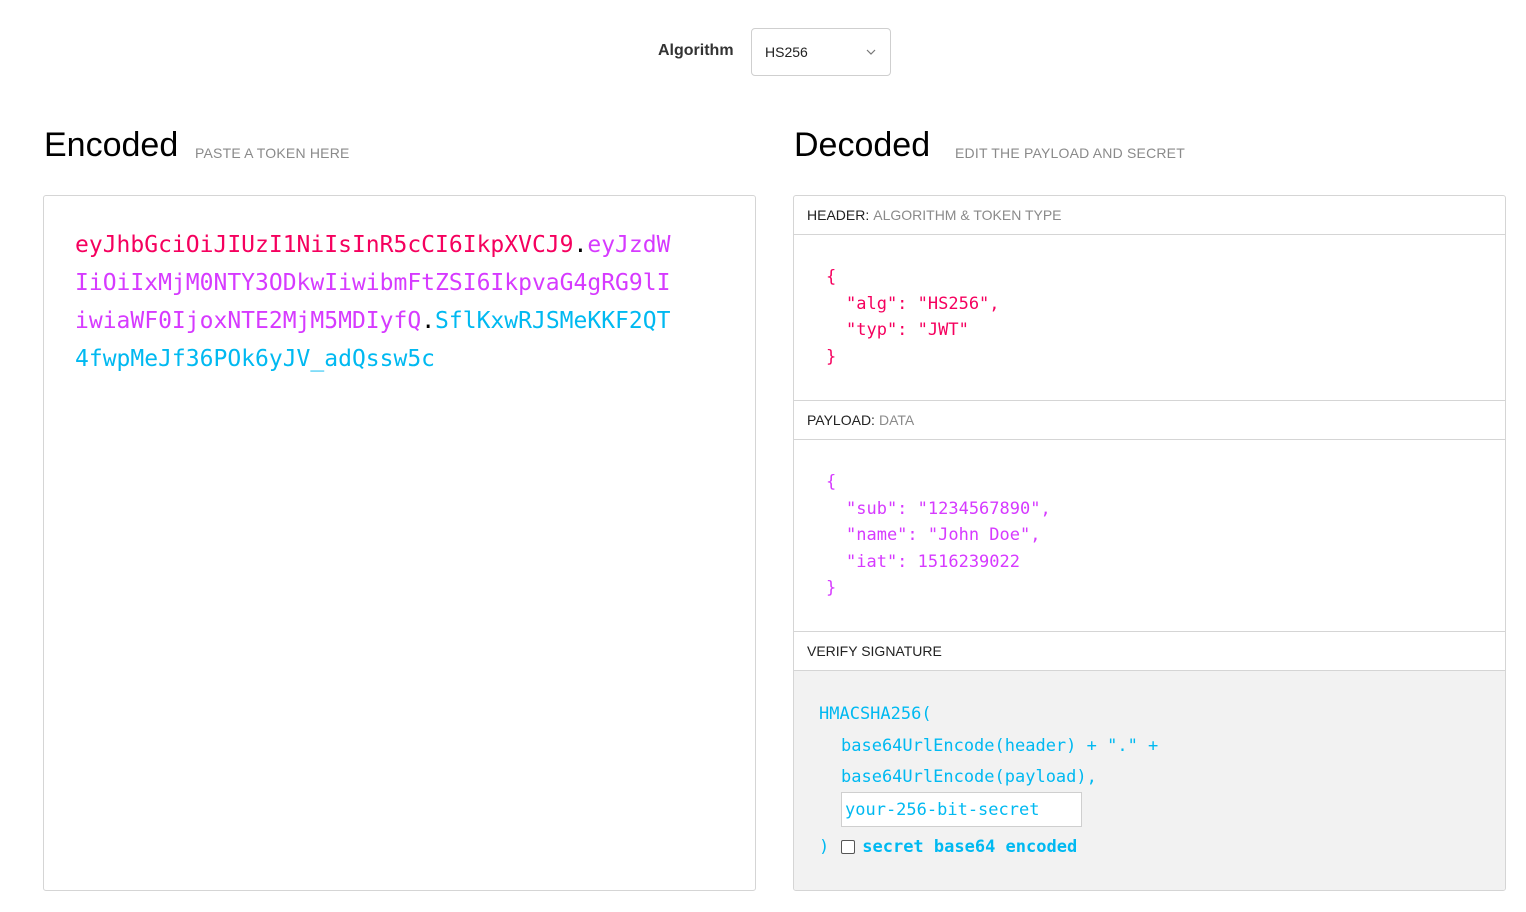 Image resolution: width=1526 pixels, height=912 pixels. Describe the element at coordinates (824, 847) in the screenshot. I see `hmac-function-close: )` at that location.